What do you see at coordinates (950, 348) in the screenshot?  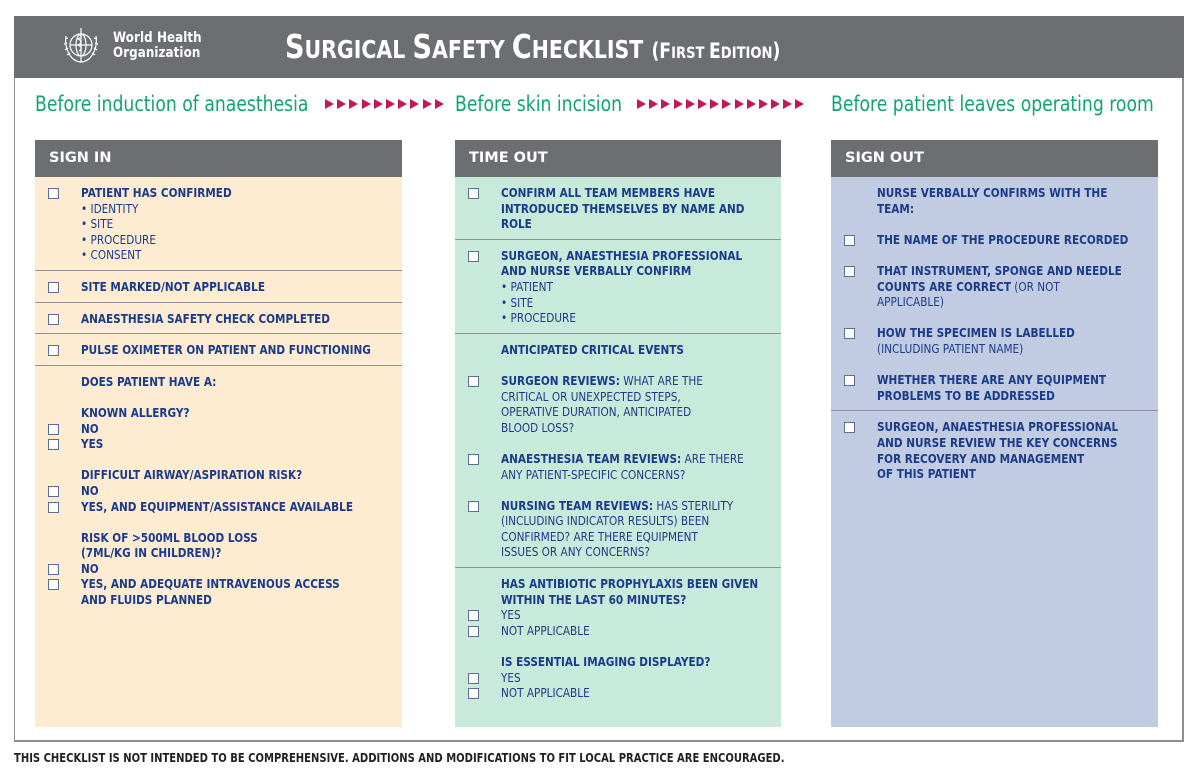 I see `item-label: (INCLUDING PATIENT NAME)` at bounding box center [950, 348].